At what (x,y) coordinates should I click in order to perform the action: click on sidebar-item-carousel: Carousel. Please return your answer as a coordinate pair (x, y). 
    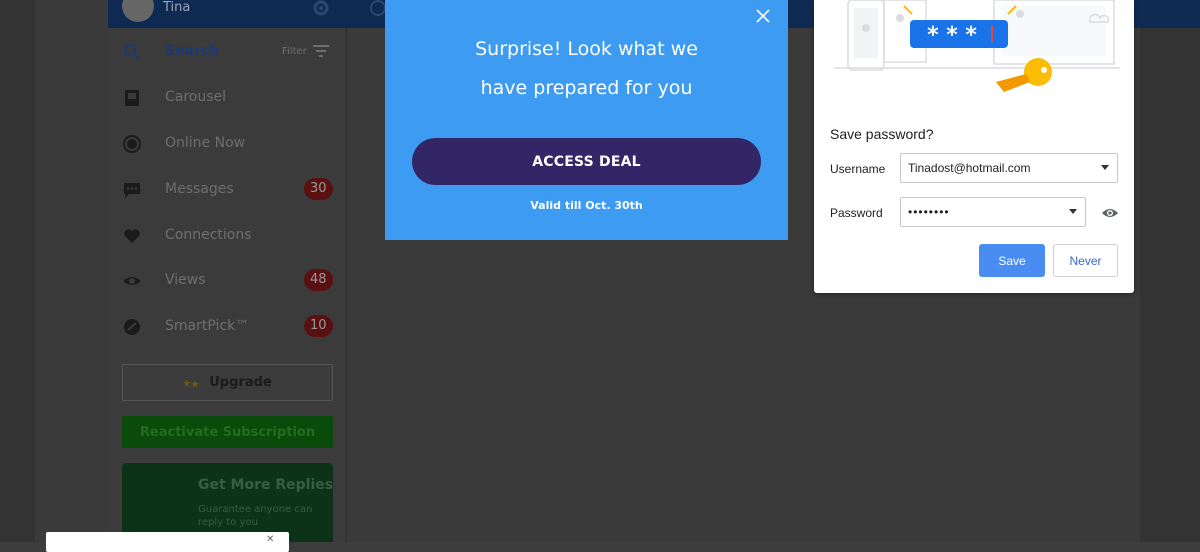
    Looking at the image, I should click on (232, 98).